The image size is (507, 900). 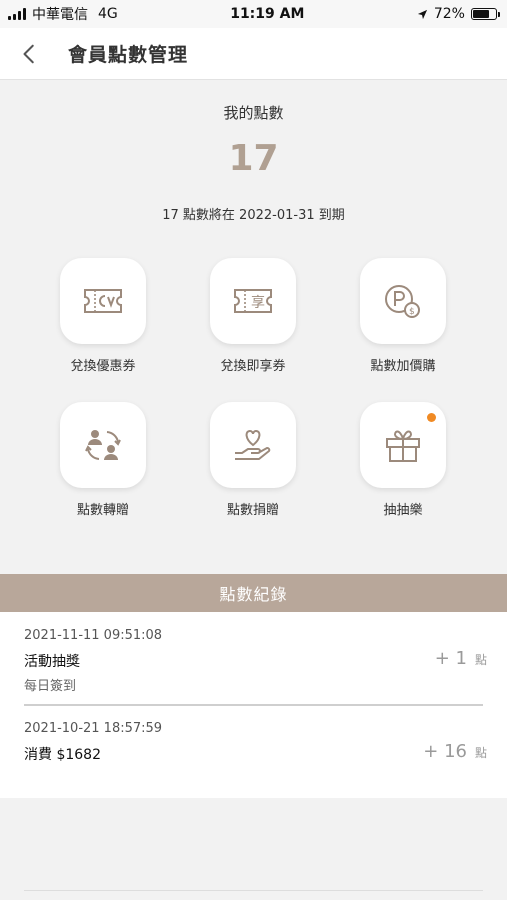 I want to click on action-points-purchase: $ 點數加價購, so click(x=403, y=316).